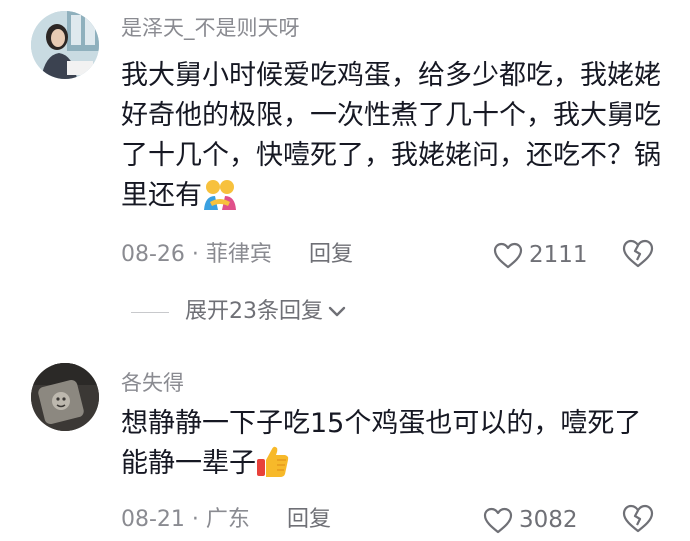 This screenshot has width=690, height=541. I want to click on comment-meta: 08-26 · 菲律宾 回复, so click(237, 255).